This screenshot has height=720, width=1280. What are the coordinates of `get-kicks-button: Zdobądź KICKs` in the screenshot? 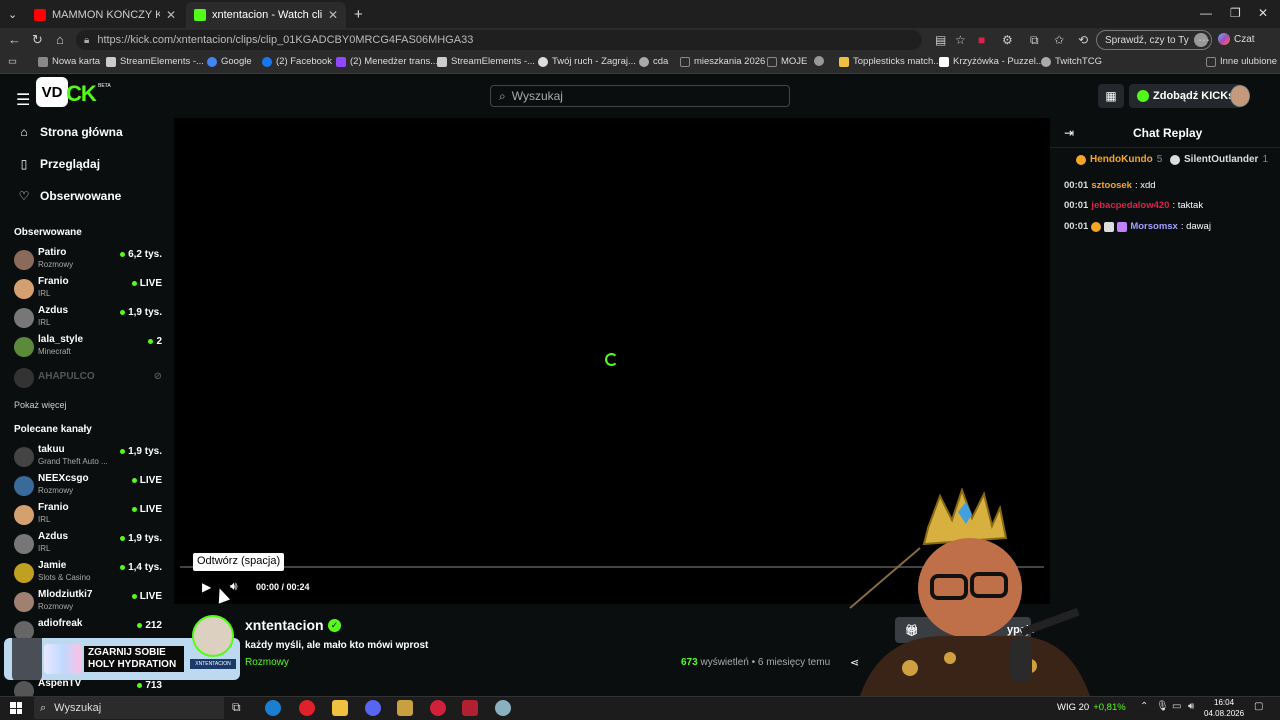 It's located at (1186, 96).